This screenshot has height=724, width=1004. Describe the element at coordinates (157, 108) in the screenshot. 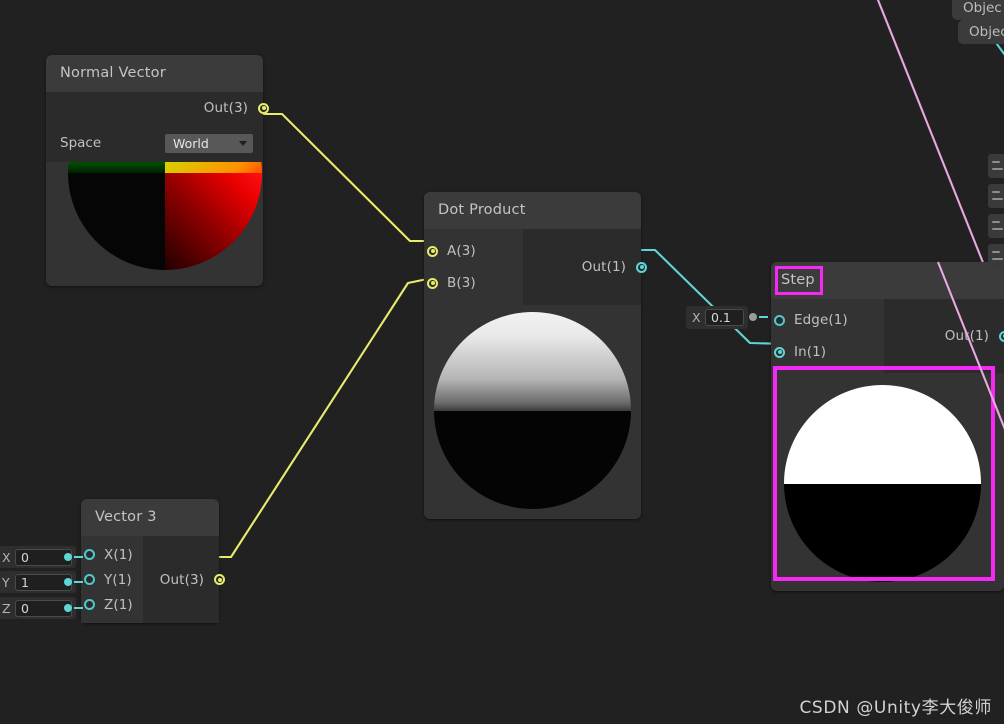

I see `port-row-normal-vector-out: Out(3)` at that location.